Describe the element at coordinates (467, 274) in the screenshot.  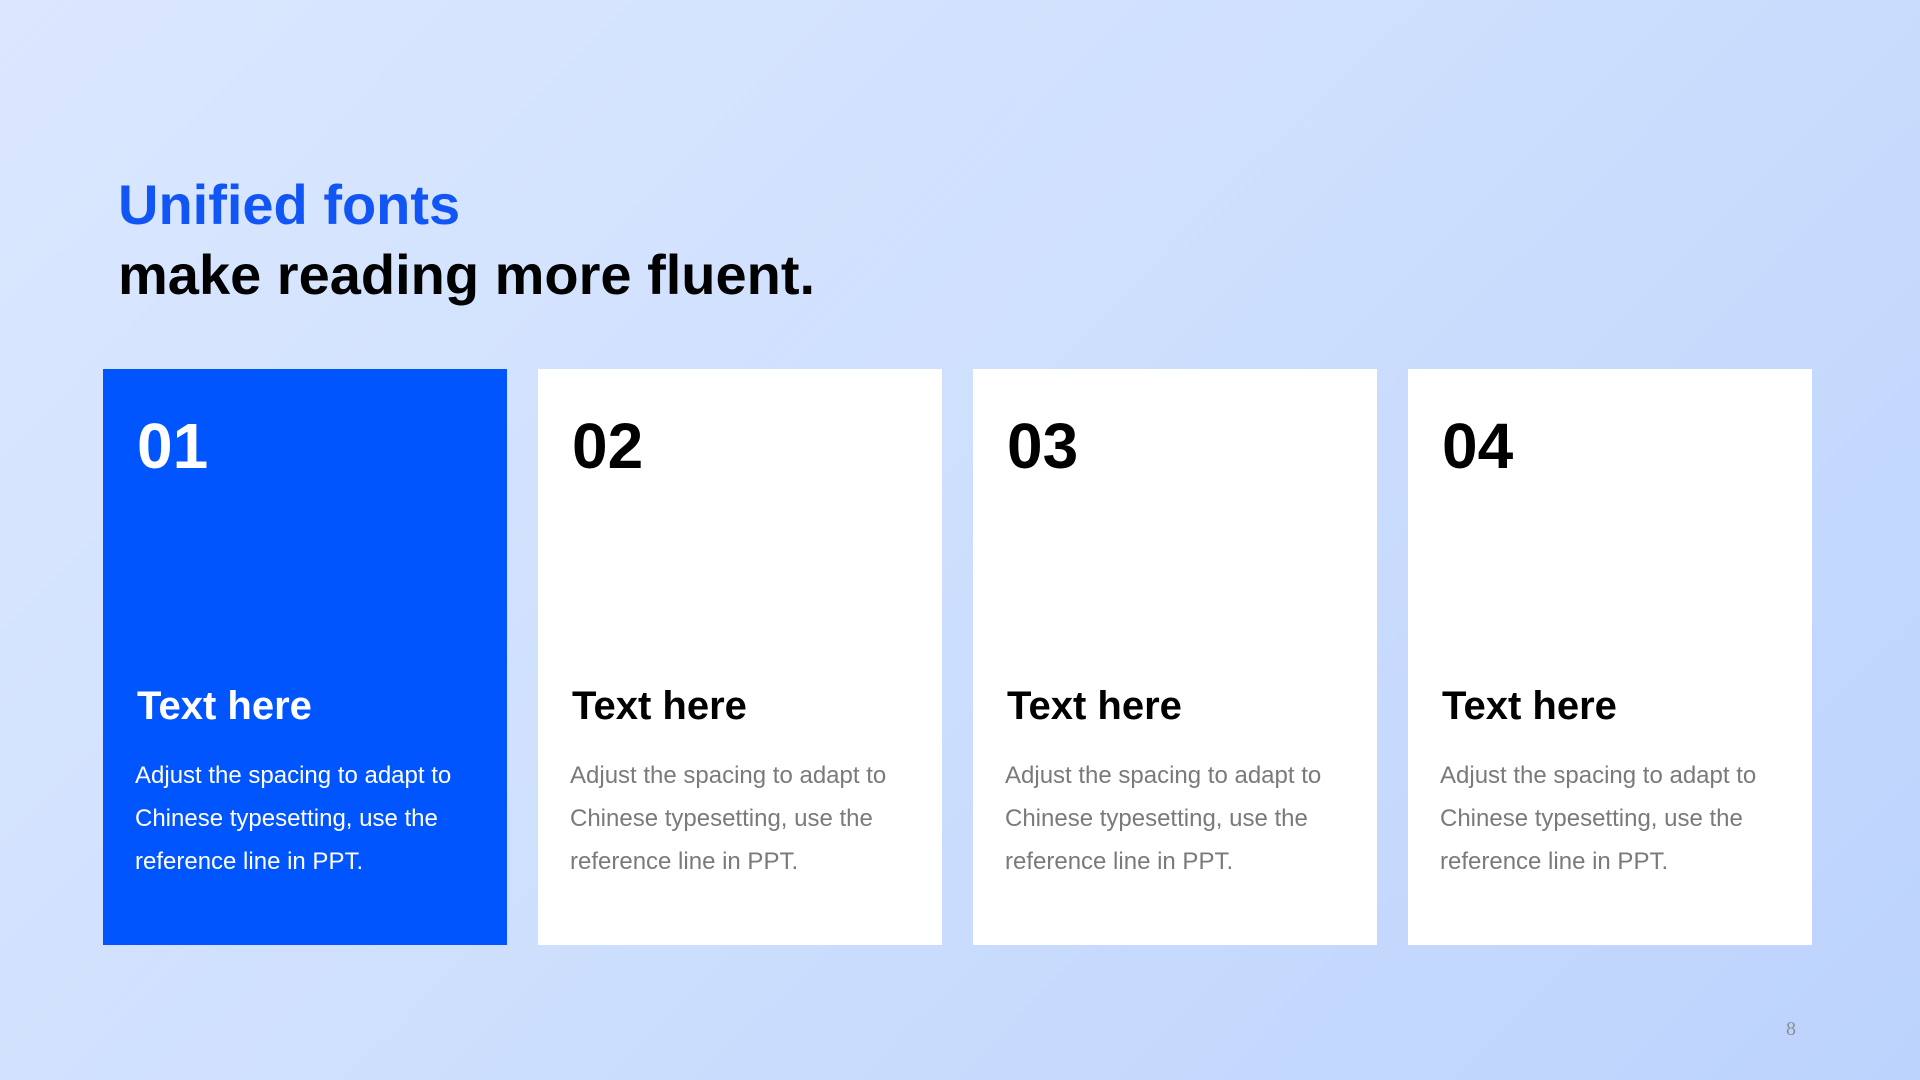
I see `title-main: make reading more fluent.` at that location.